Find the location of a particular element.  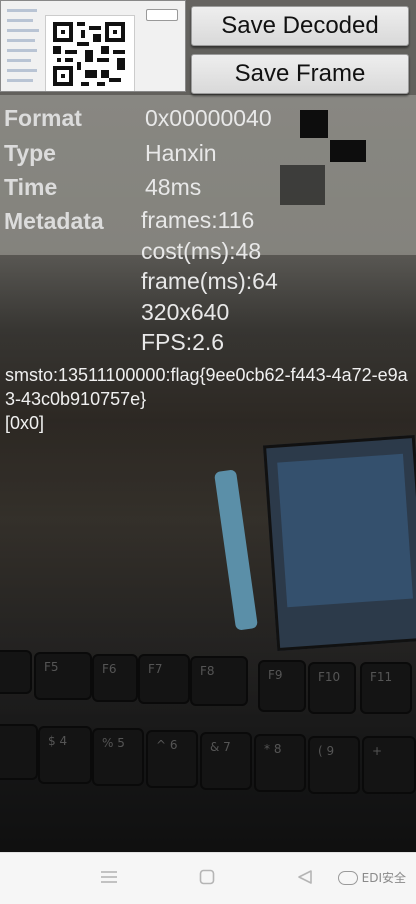

qr-code-icon is located at coordinates (89, 54).